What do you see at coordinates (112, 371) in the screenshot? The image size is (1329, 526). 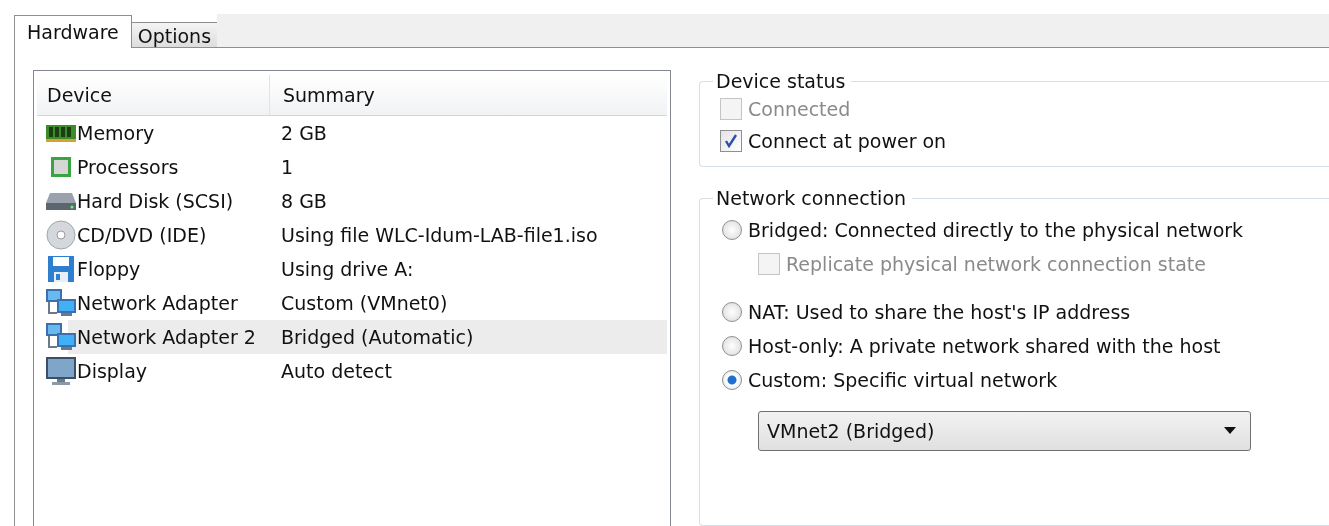 I see `device-name: Display` at bounding box center [112, 371].